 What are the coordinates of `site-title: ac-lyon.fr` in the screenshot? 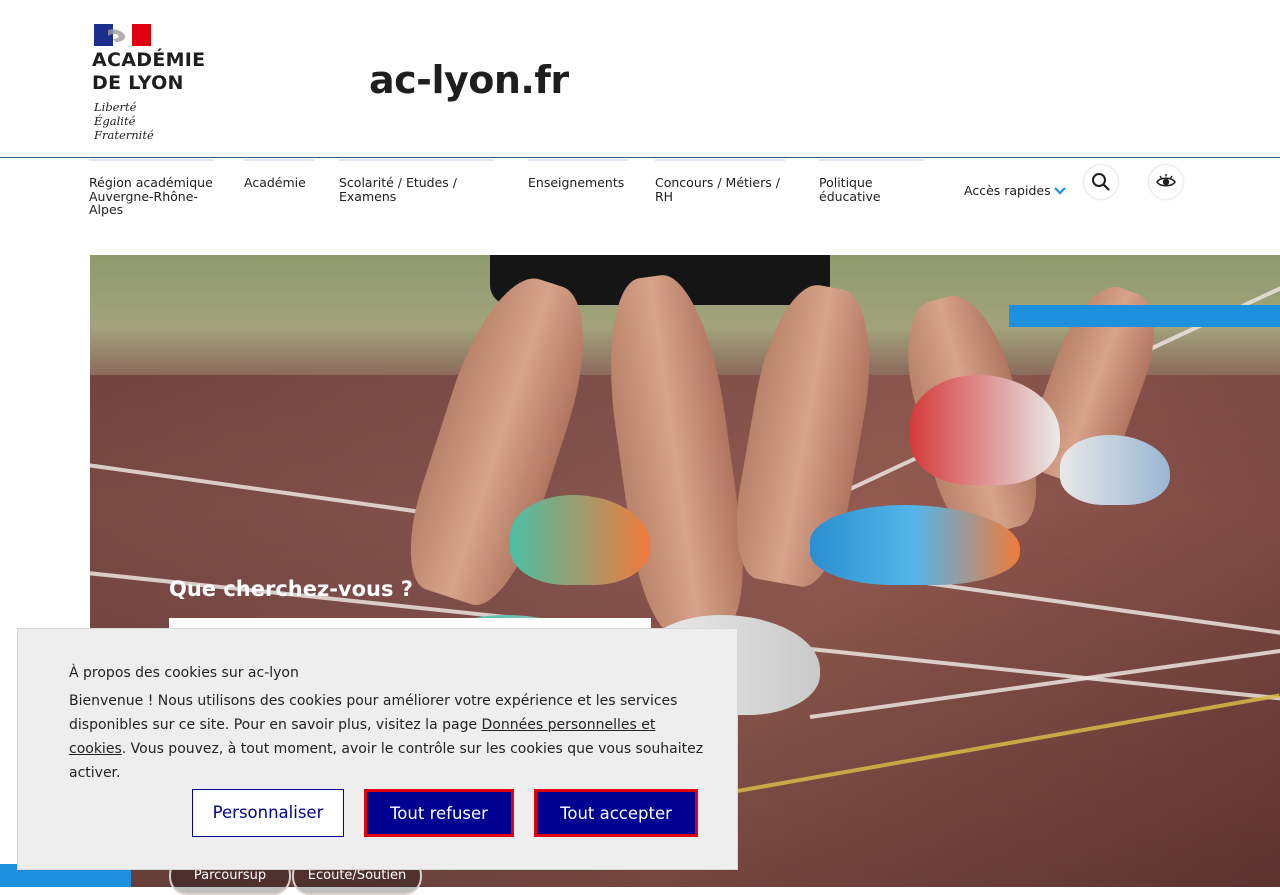 It's located at (469, 80).